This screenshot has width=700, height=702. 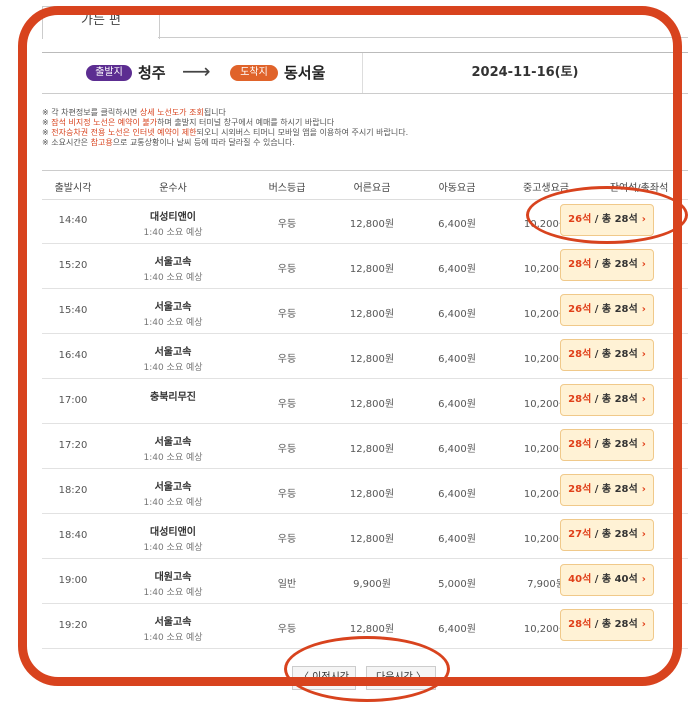 What do you see at coordinates (423, 37) in the screenshot?
I see `tab-divider` at bounding box center [423, 37].